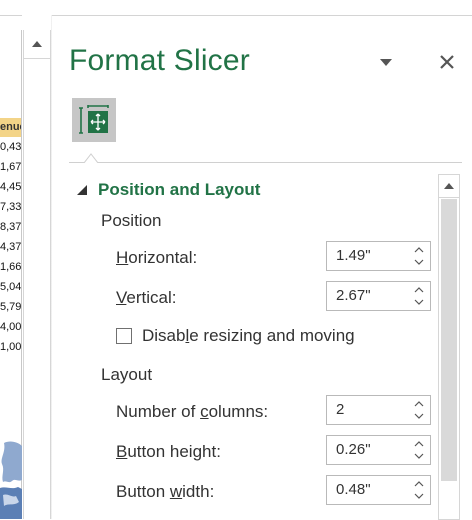 This screenshot has height=520, width=472. I want to click on pane-title: Format Slicer, so click(159, 60).